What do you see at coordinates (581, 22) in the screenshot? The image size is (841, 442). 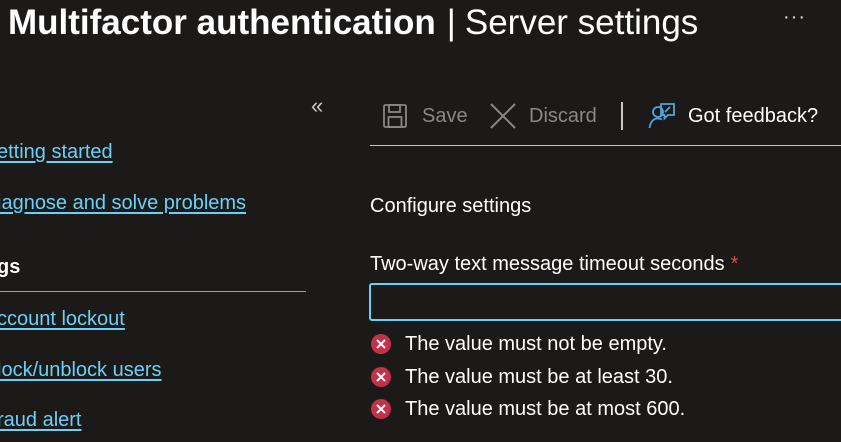 I see `page-title-sub: Server settings` at bounding box center [581, 22].